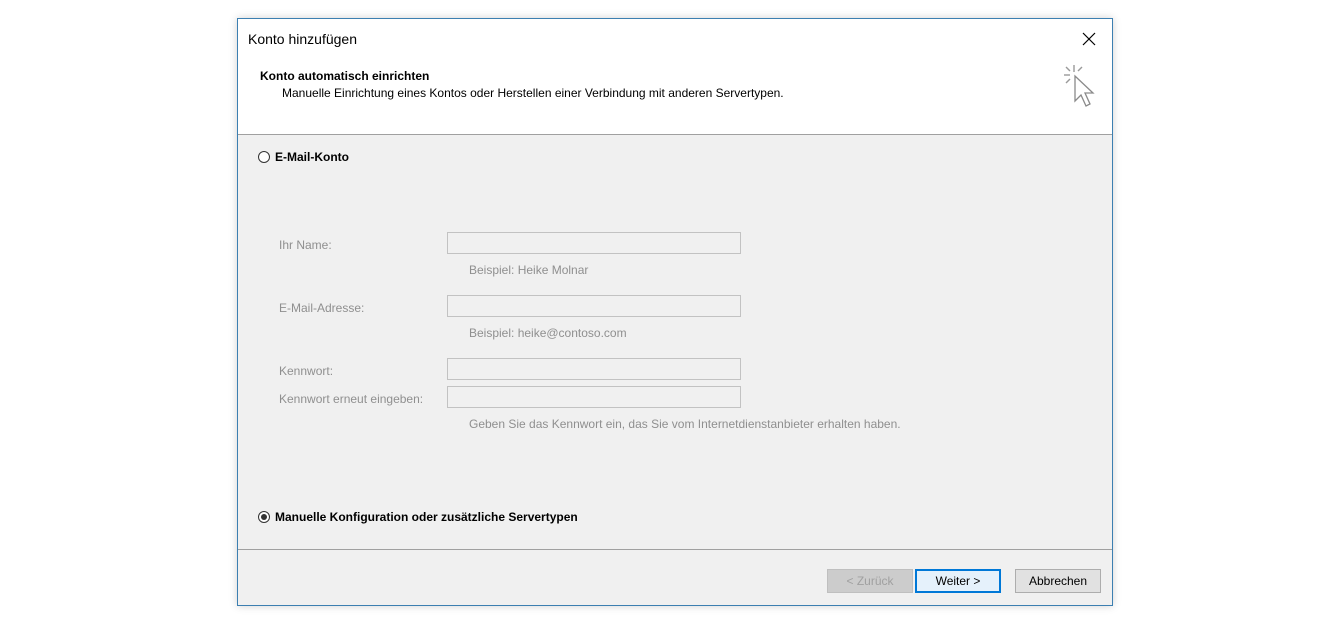  I want to click on password-repeat-label: Kennwort erneut eingeben:, so click(351, 399).